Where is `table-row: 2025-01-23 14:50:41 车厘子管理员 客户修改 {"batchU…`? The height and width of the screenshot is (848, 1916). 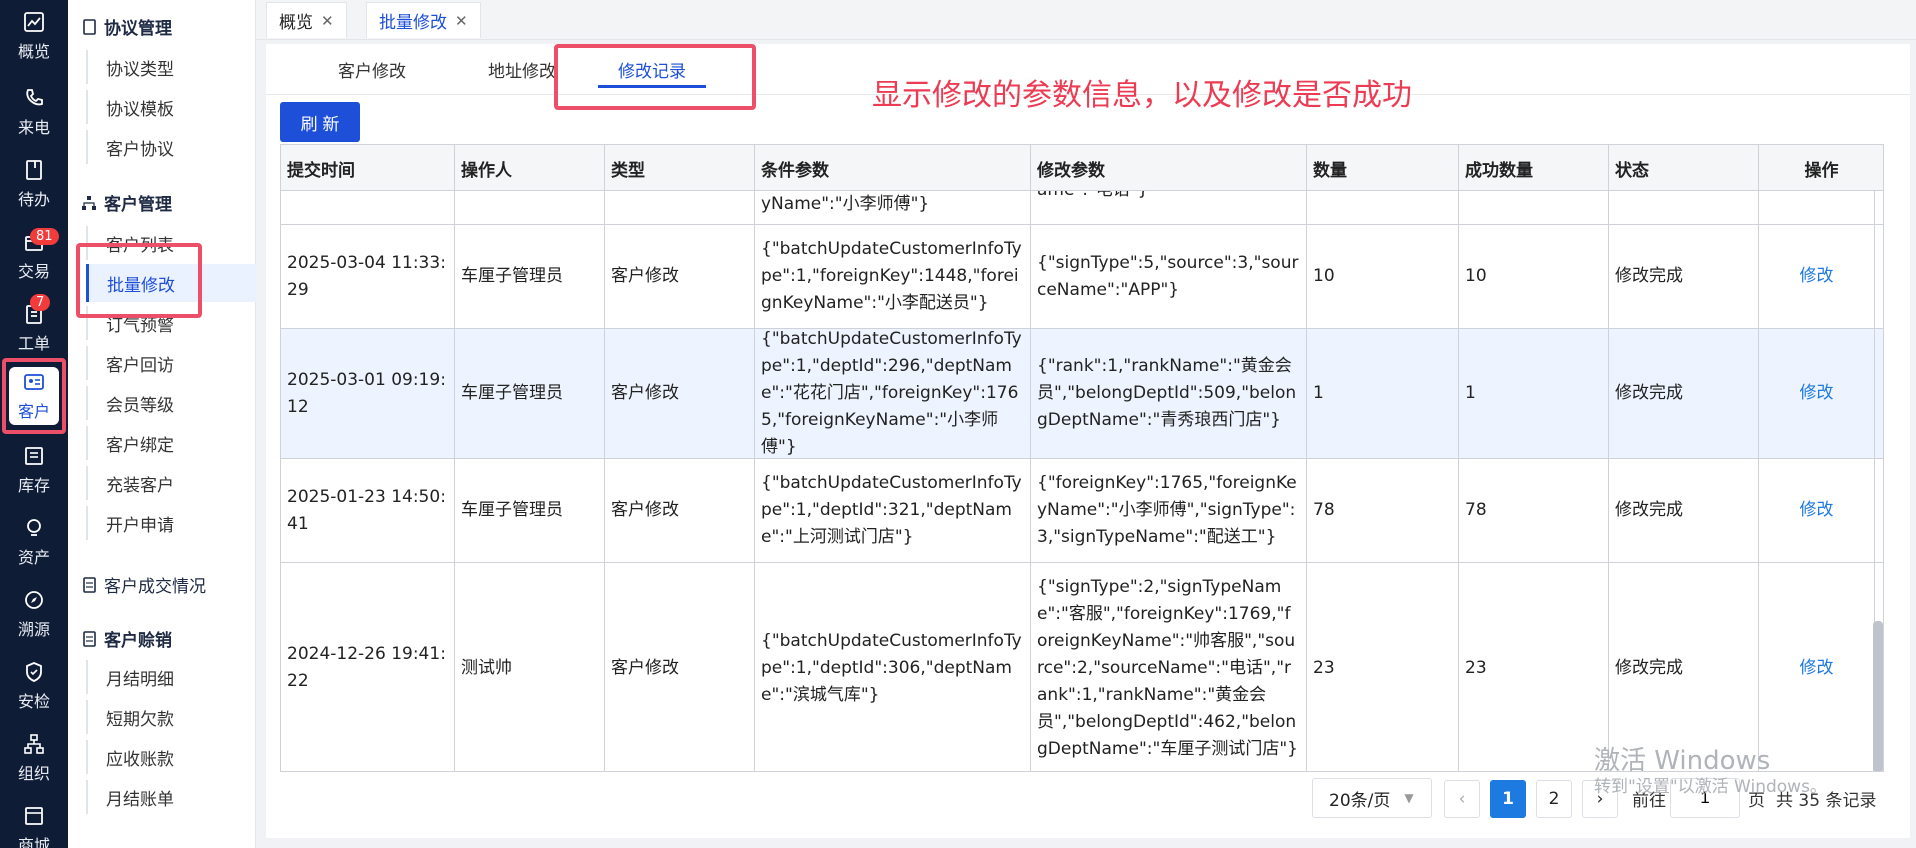 table-row: 2025-01-23 14:50:41 车厘子管理员 客户修改 {"batchU… is located at coordinates (1082, 511).